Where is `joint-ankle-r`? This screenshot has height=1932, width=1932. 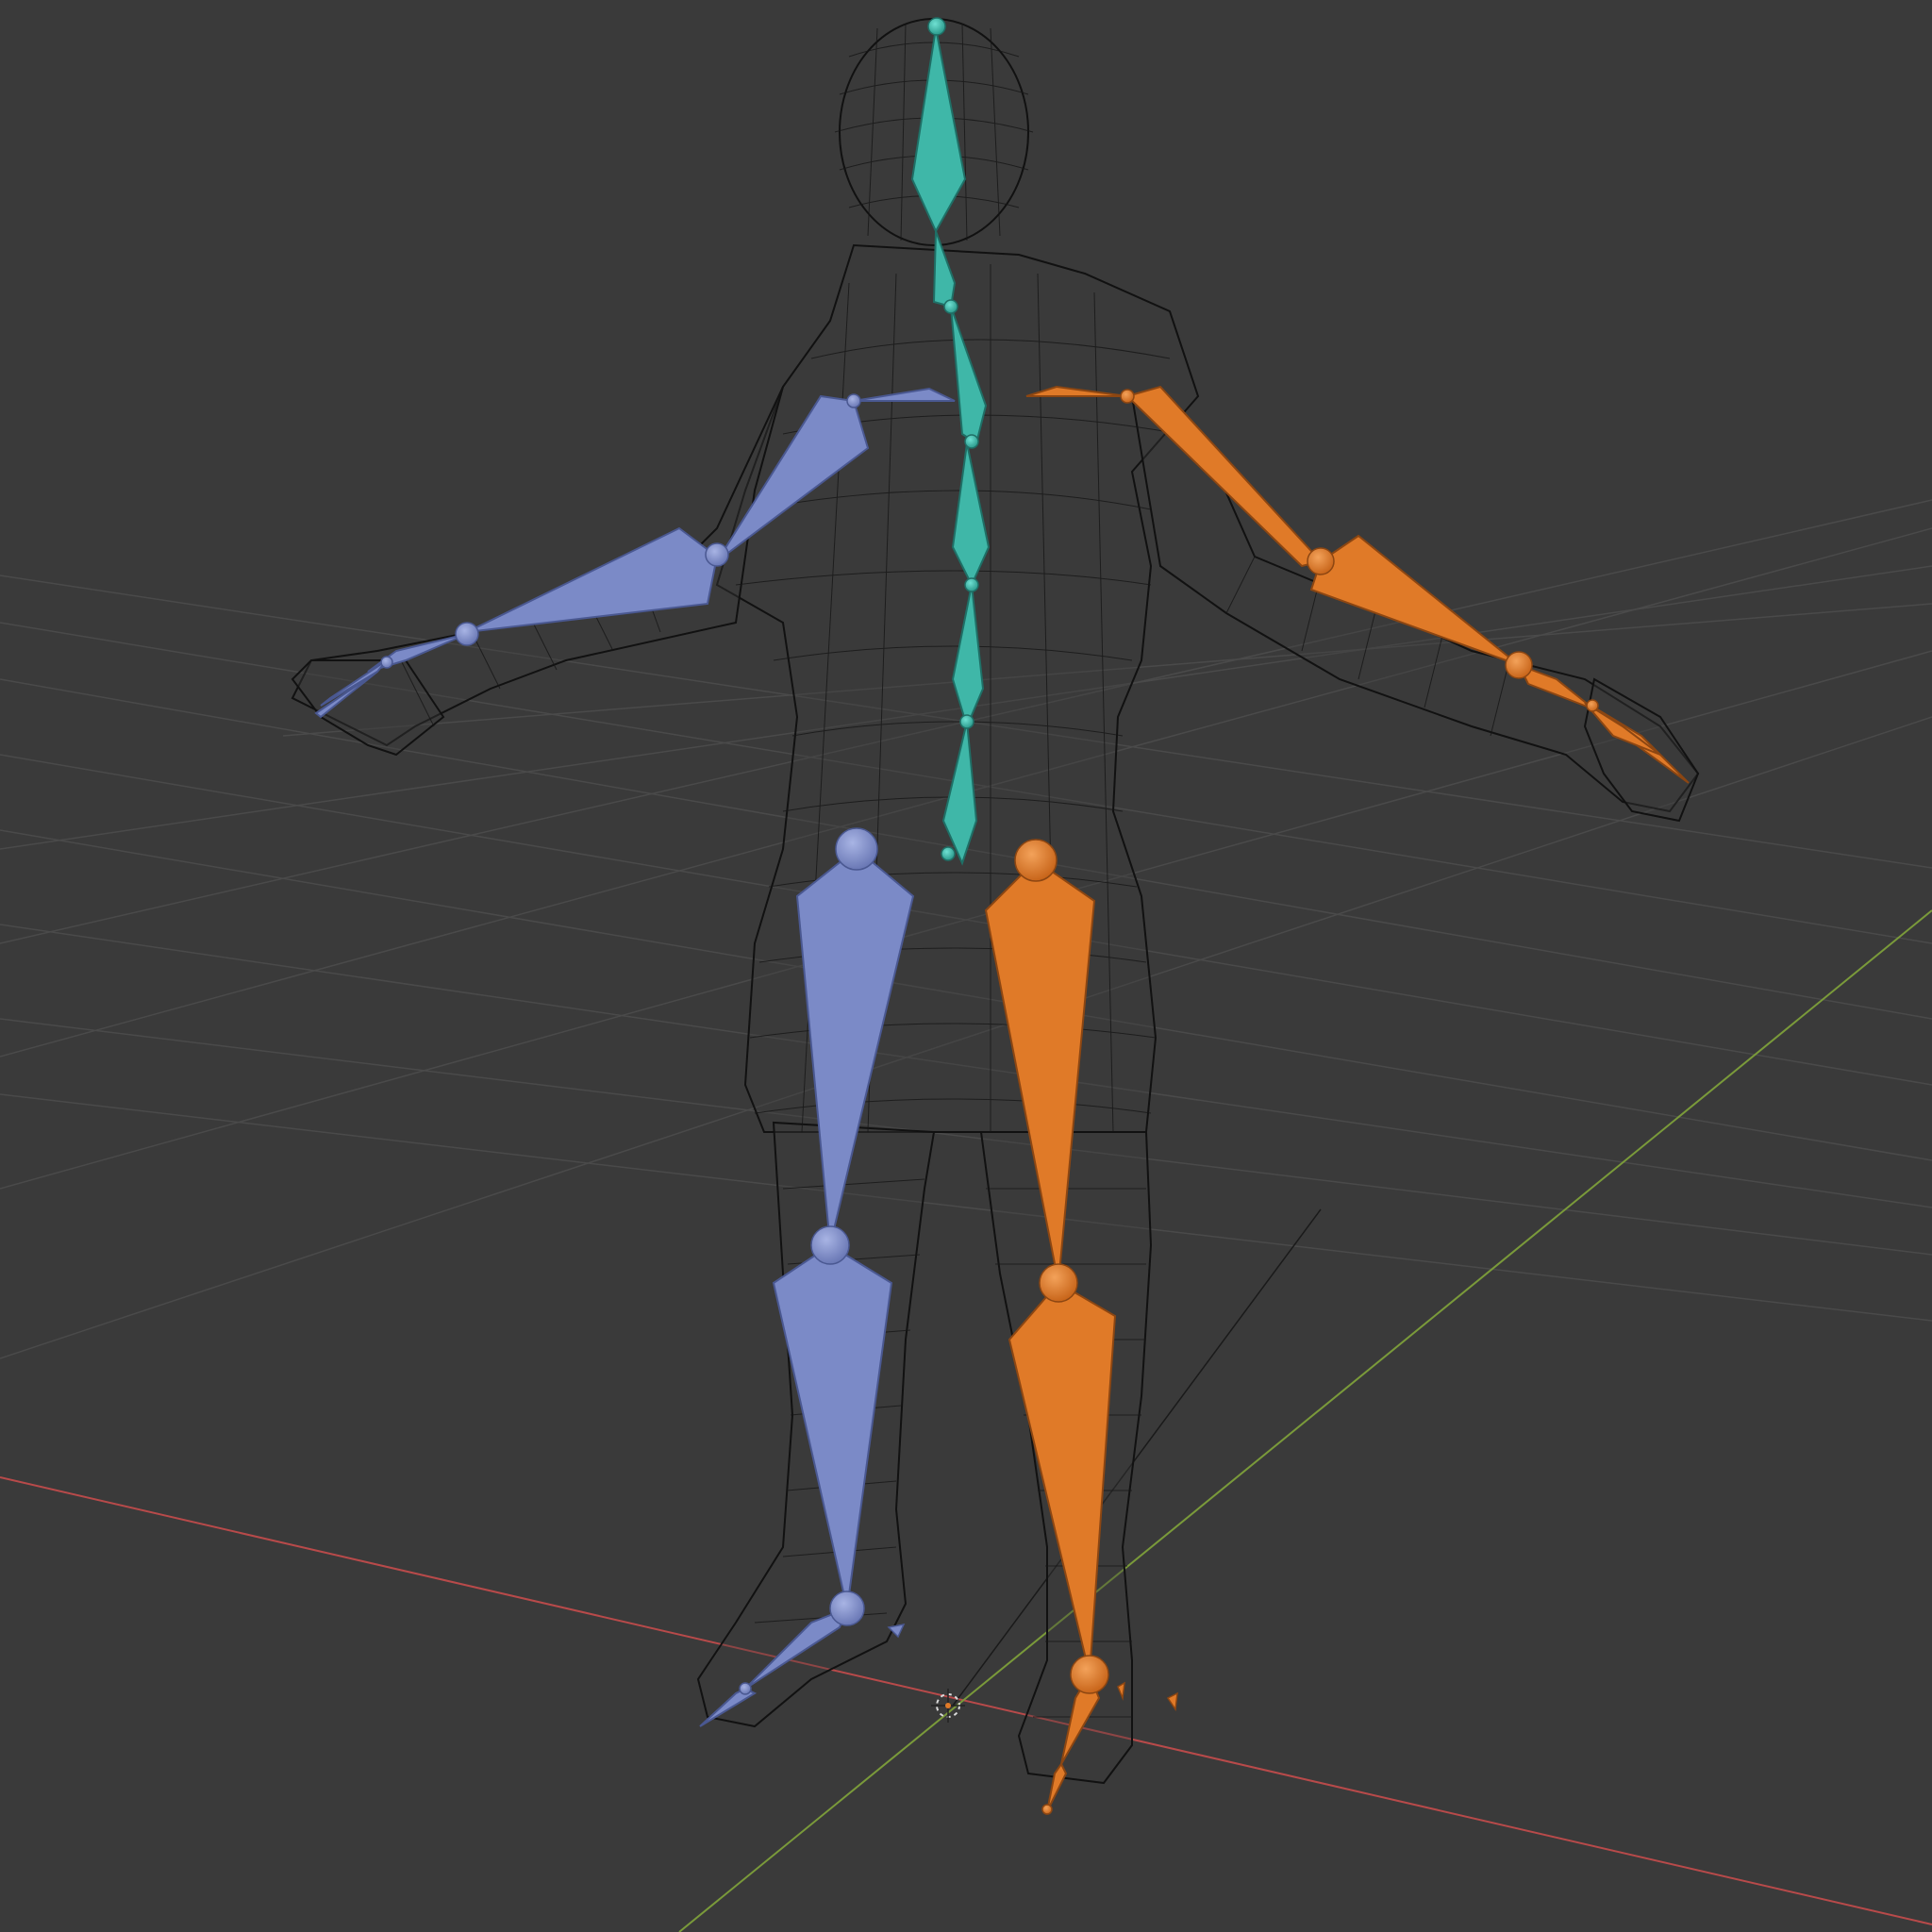 joint-ankle-r is located at coordinates (1089, 1674).